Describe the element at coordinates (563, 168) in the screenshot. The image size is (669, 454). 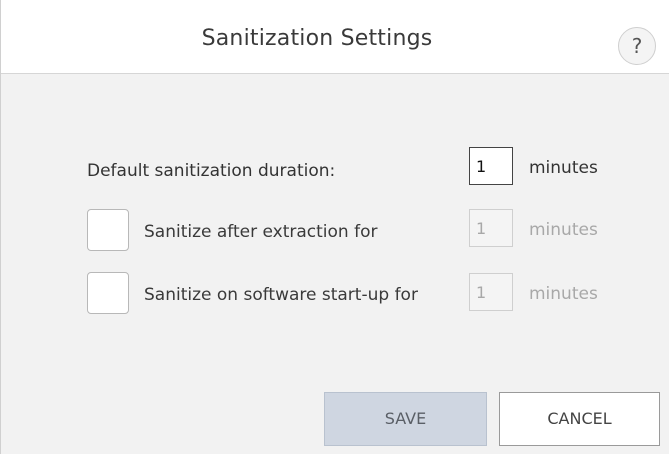
I see `default-duration-unit: minutes` at that location.